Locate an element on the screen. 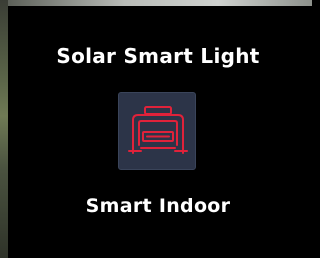  card-title: Solar Smart Light is located at coordinates (158, 56).